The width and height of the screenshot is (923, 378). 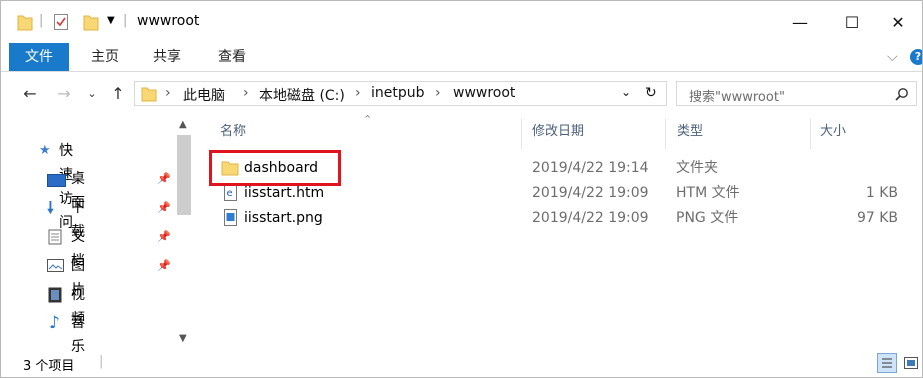 What do you see at coordinates (302, 95) in the screenshot?
I see `breadcrumb-local-disk: 本地磁盘 (C:)` at bounding box center [302, 95].